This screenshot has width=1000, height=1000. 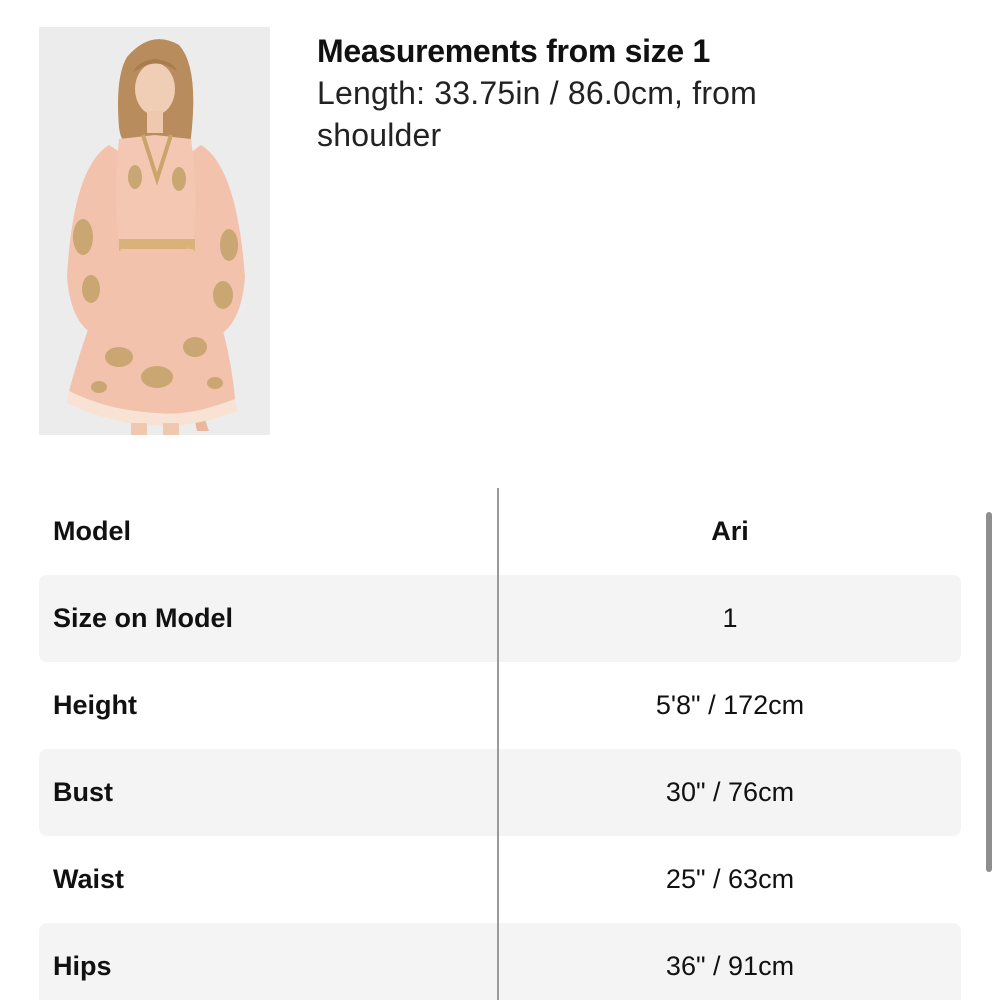 I want to click on row-value: 5'8" / 172cm, so click(x=730, y=705).